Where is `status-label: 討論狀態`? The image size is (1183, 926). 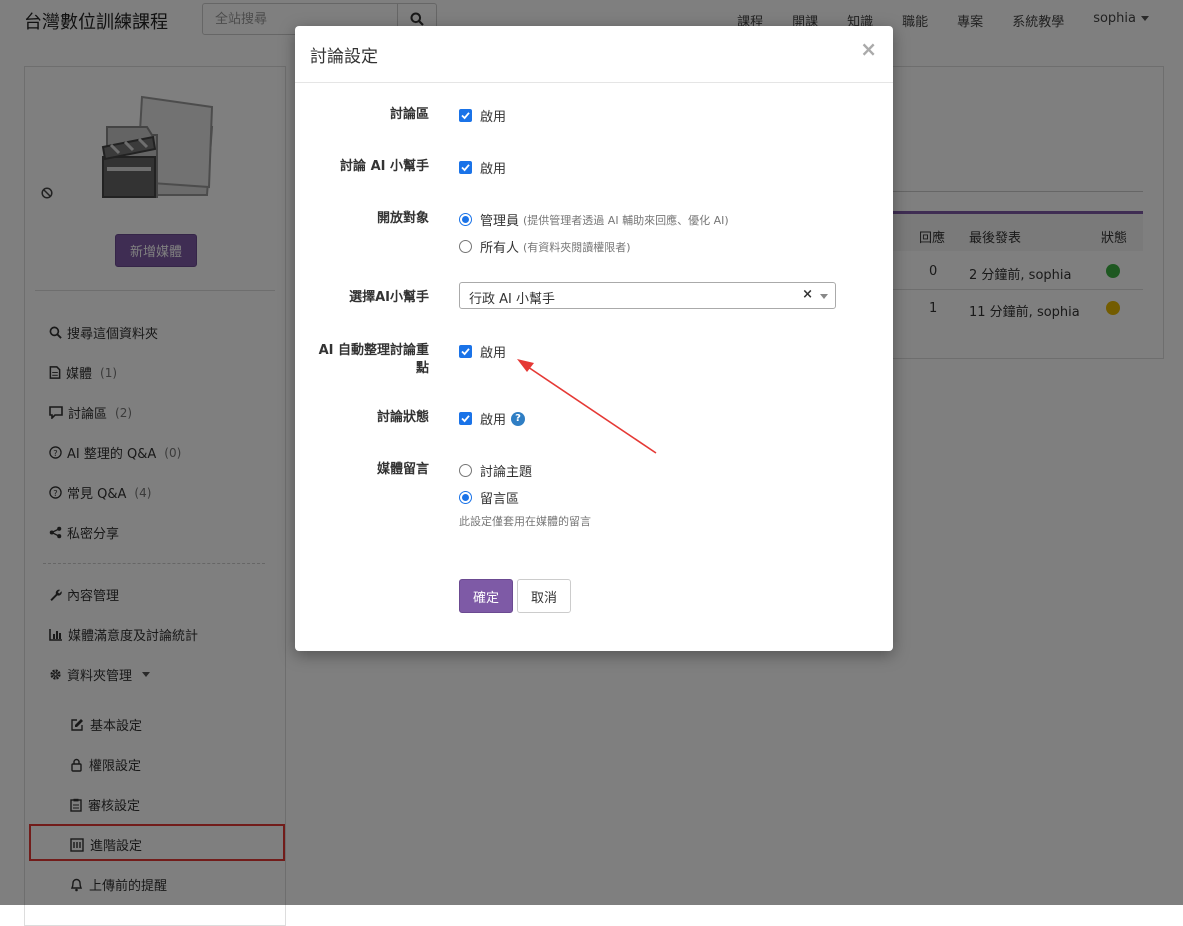 status-label: 討論狀態 is located at coordinates (402, 417).